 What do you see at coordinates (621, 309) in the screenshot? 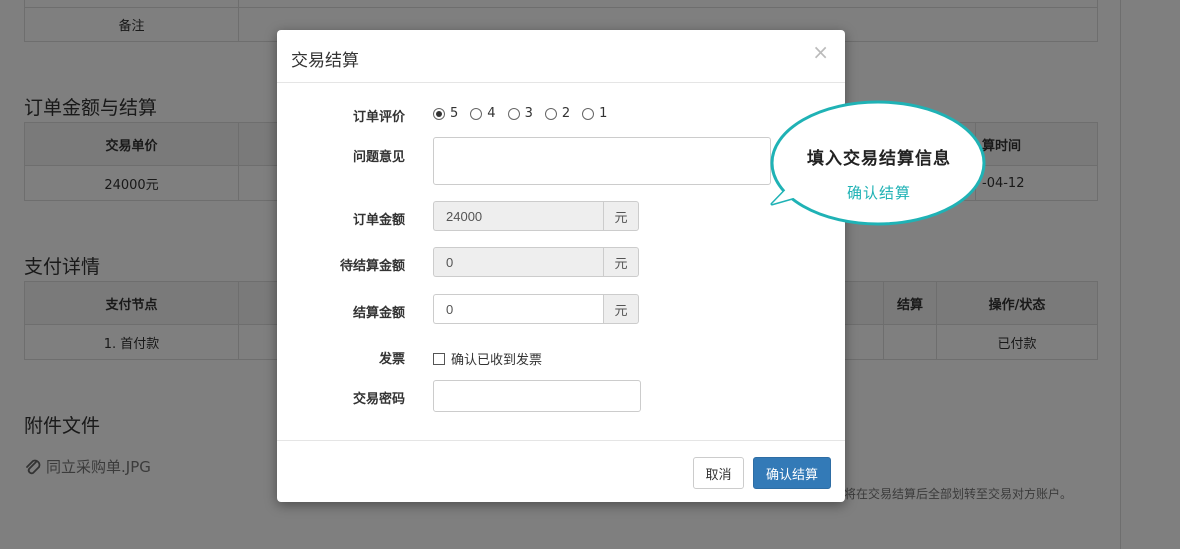
I see `settle-amount-unit: 元` at bounding box center [621, 309].